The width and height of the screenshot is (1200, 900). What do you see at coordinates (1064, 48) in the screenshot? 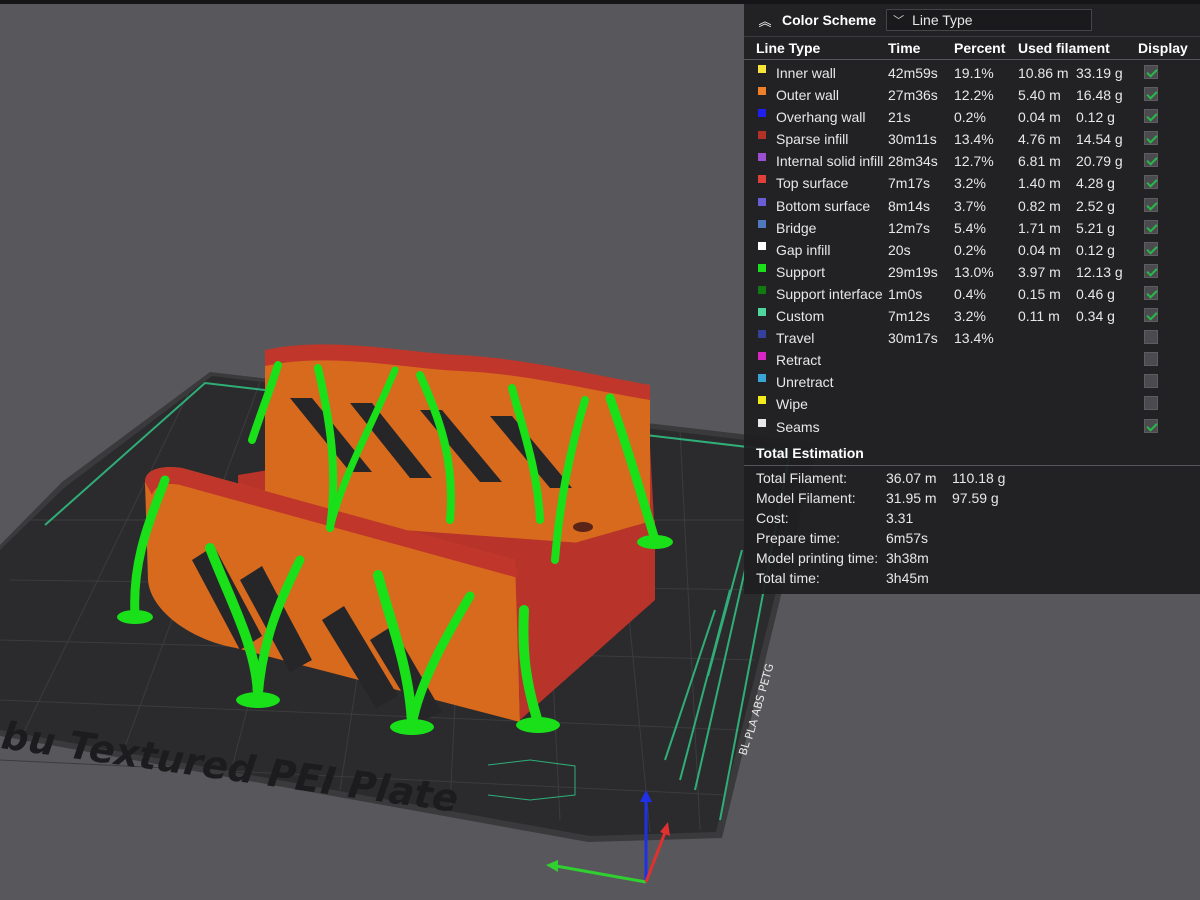
I see `header-used-filament: Used filament` at bounding box center [1064, 48].